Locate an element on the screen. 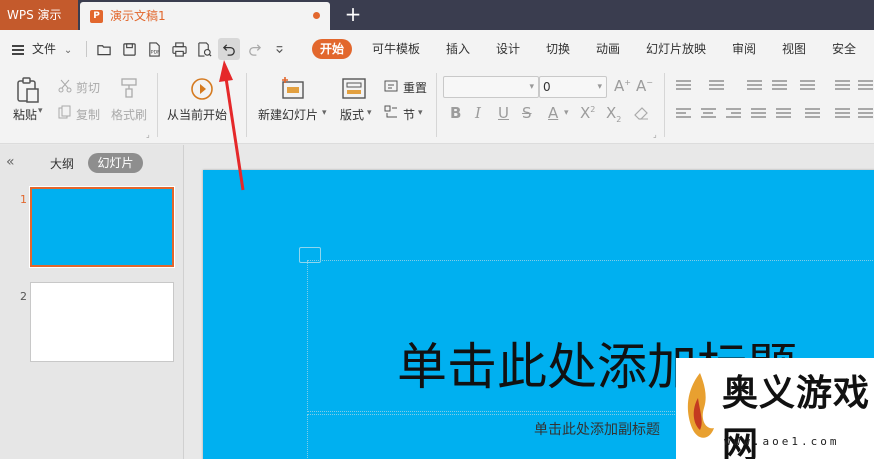 Image resolution: width=874 pixels, height=459 pixels. new-slide-button: 新建幻灯片 is located at coordinates (288, 114).